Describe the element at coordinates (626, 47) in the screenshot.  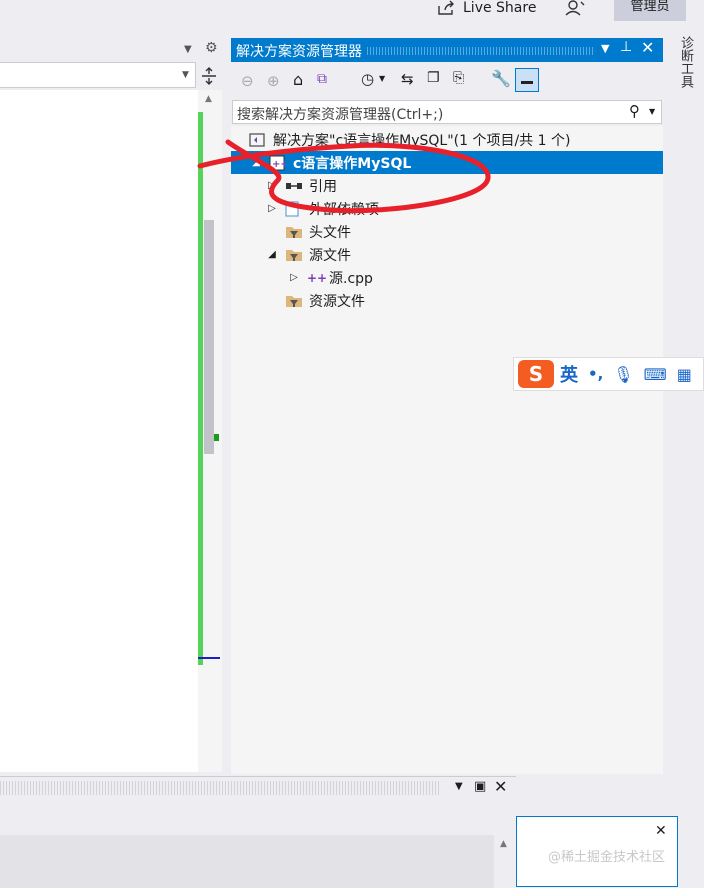
I see `pin-icon: ⊥` at that location.